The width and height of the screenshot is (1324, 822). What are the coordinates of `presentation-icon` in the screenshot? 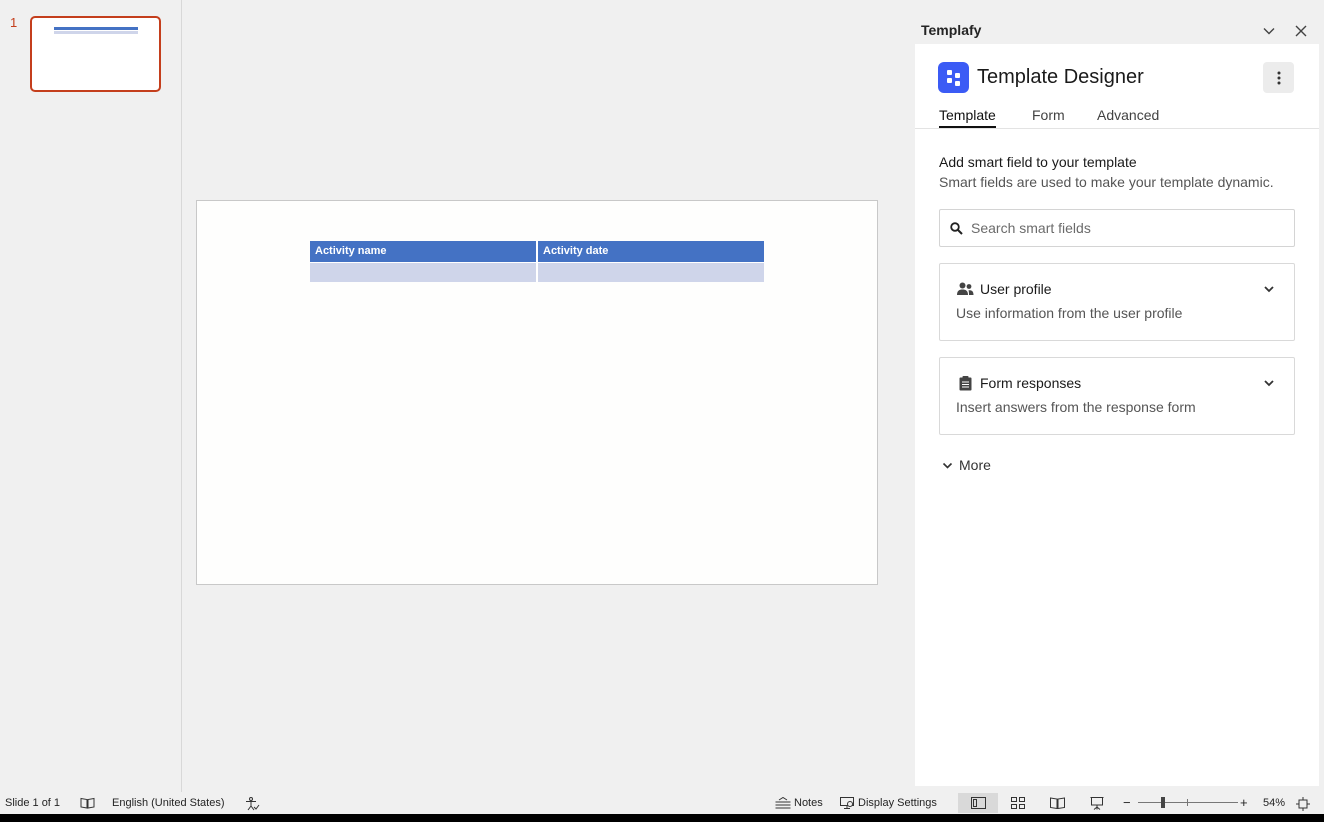 It's located at (1097, 803).